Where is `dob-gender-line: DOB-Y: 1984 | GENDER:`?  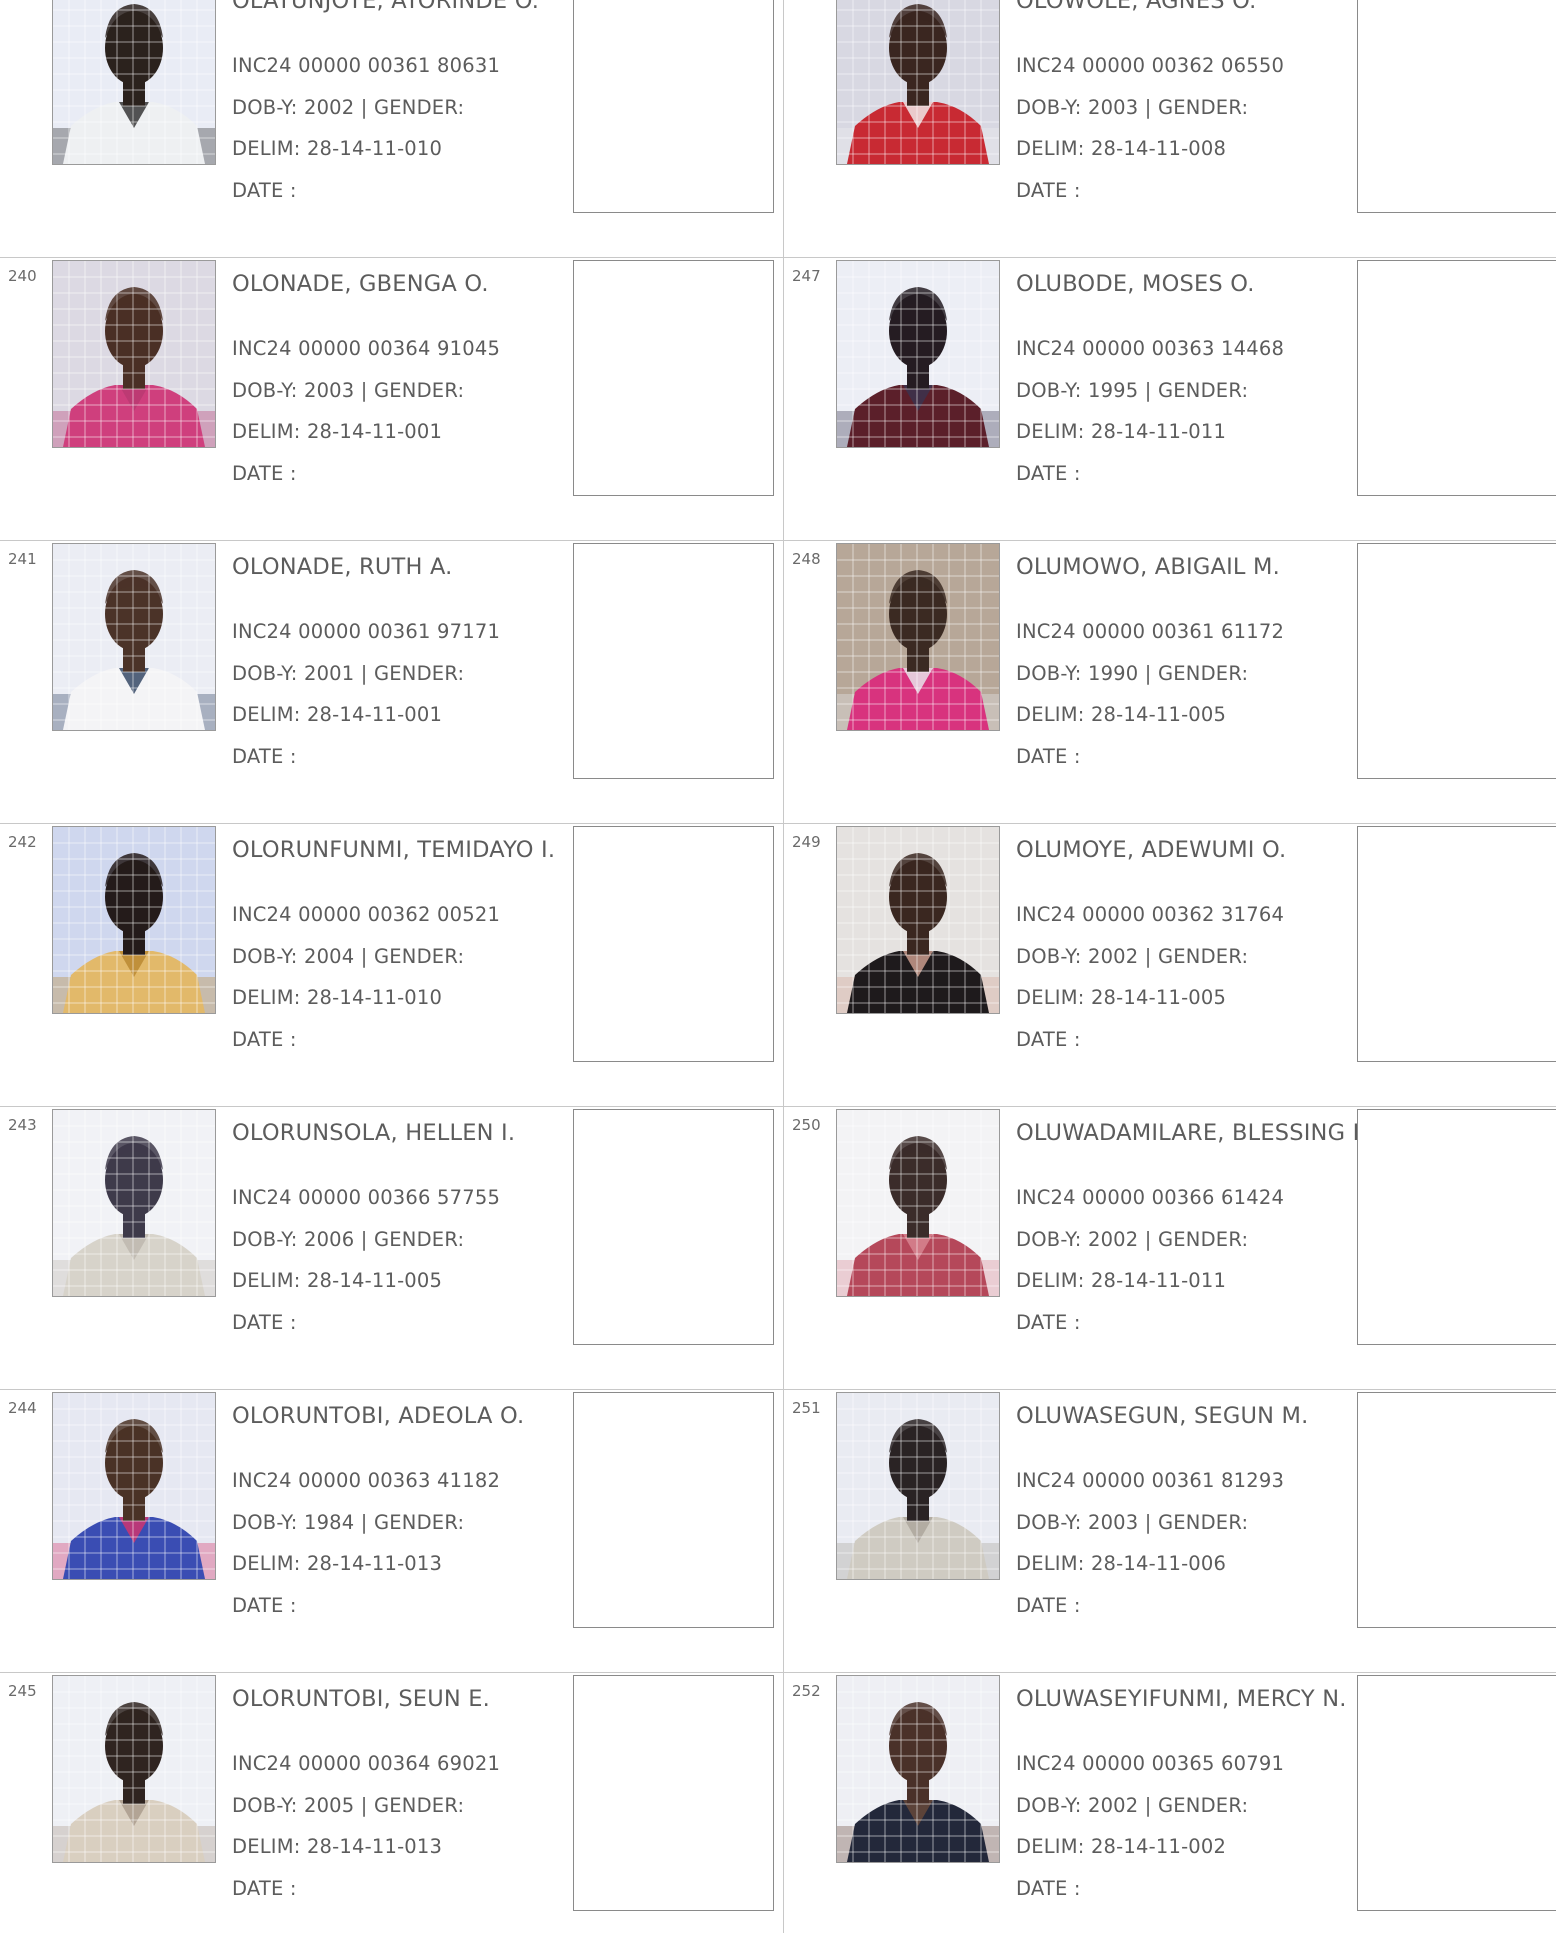 dob-gender-line: DOB-Y: 1984 | GENDER: is located at coordinates (348, 1522).